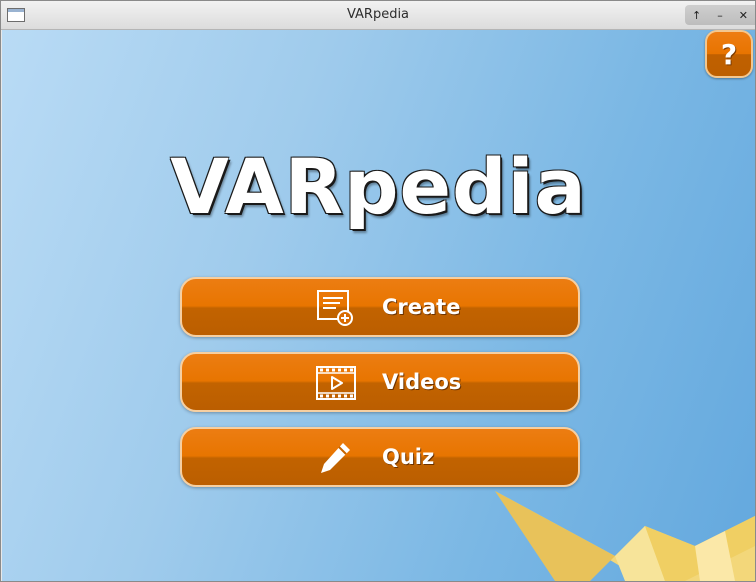 The width and height of the screenshot is (756, 582). What do you see at coordinates (743, 15) in the screenshot?
I see `close-icon: ✕` at bounding box center [743, 15].